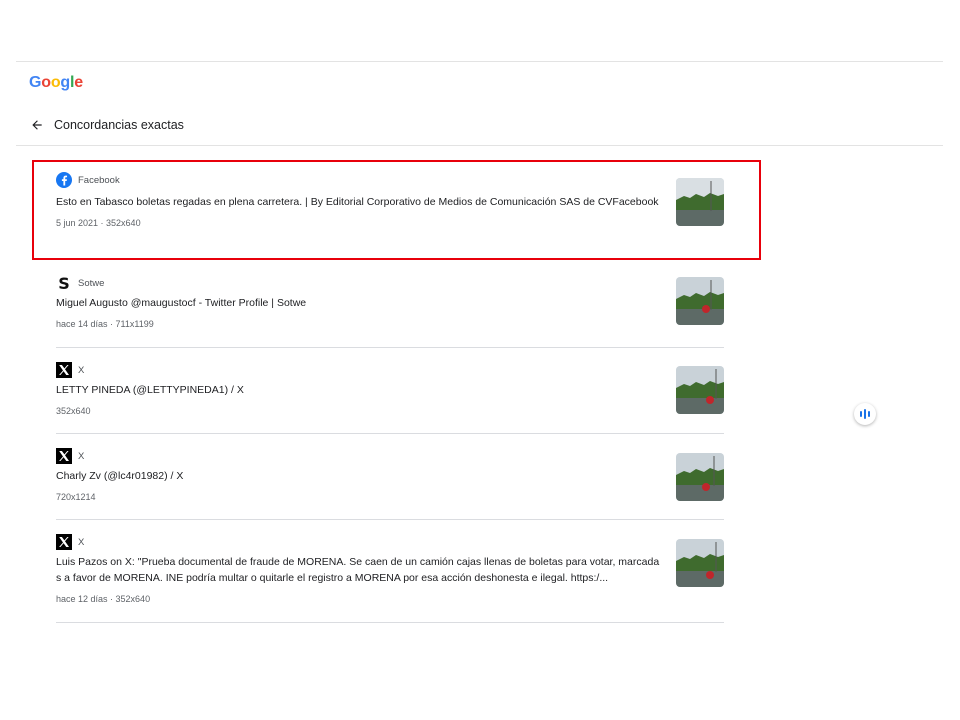 This screenshot has height=720, width=960. I want to click on result-meta: 720x1214, so click(76, 497).